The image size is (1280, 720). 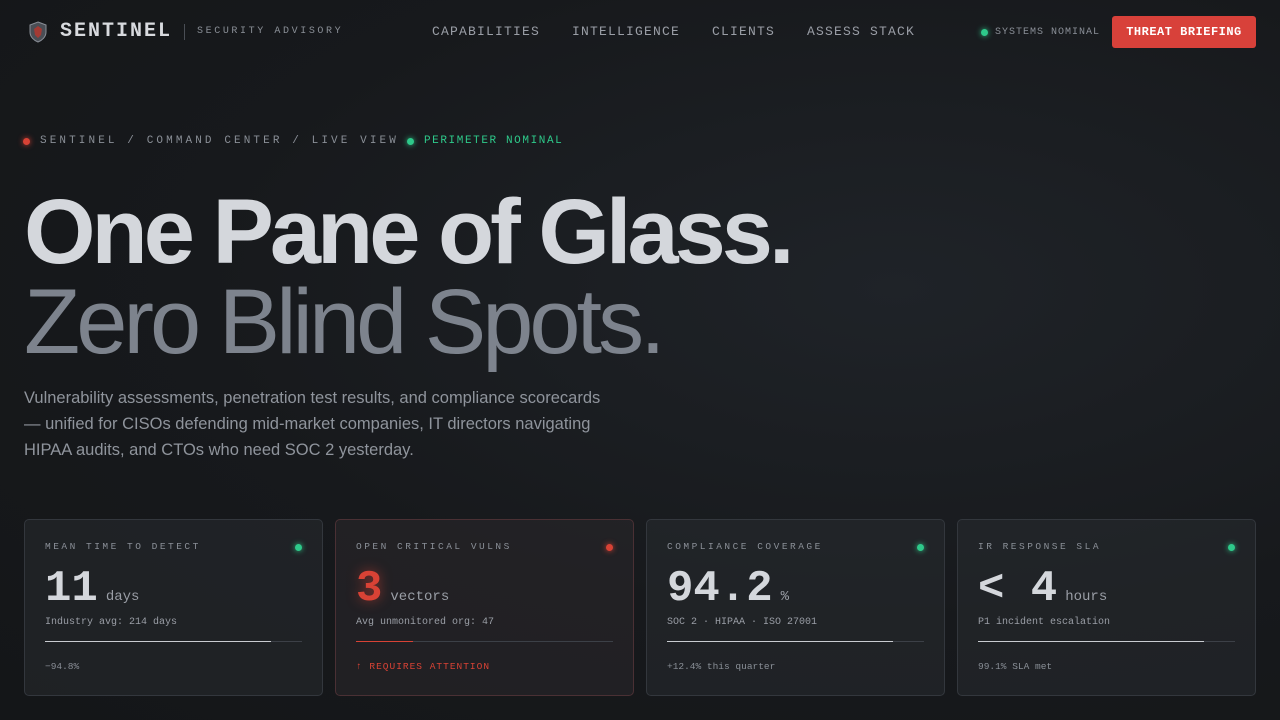 I want to click on brand-name: SENTINEL, so click(x=116, y=31).